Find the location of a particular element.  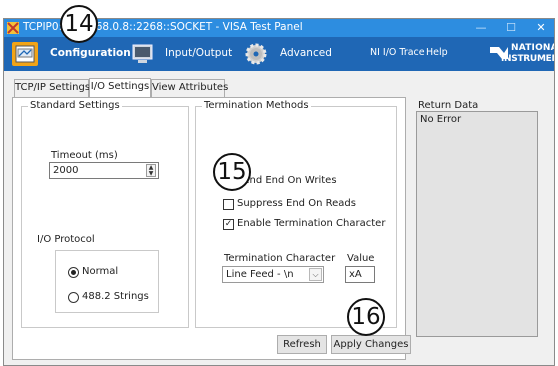

chevron-down-icon: ⌵ is located at coordinates (315, 274).